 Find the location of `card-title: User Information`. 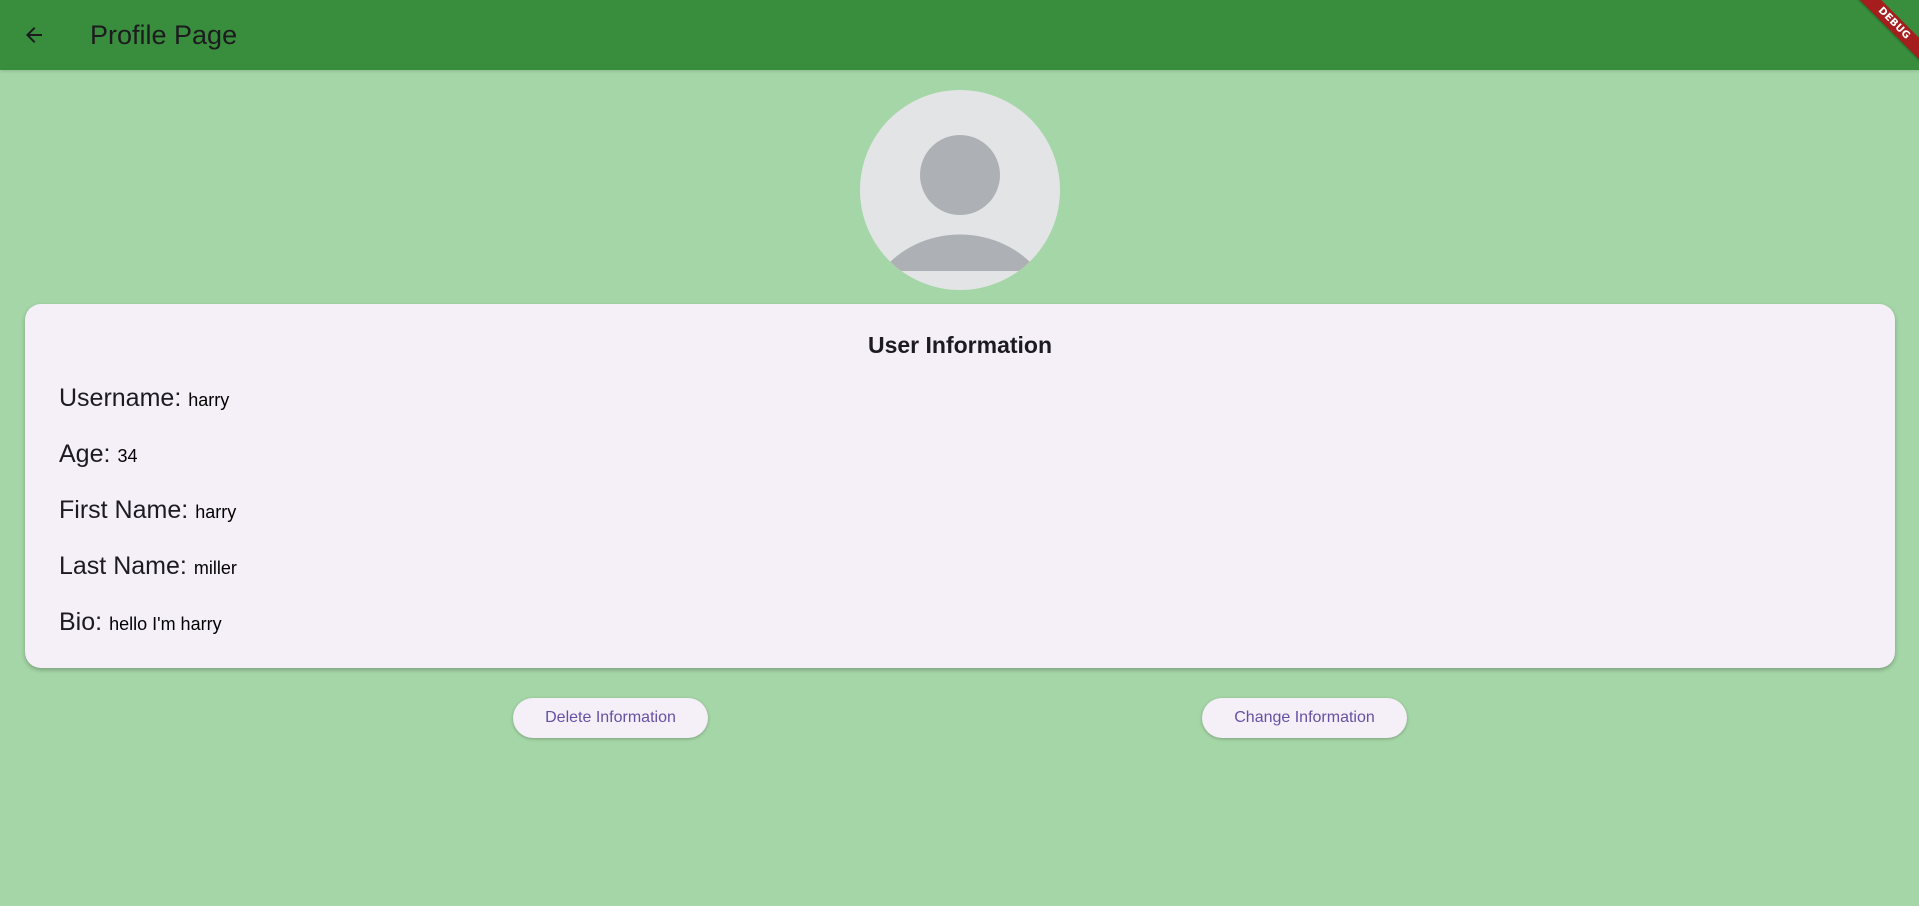

card-title: User Information is located at coordinates (960, 345).